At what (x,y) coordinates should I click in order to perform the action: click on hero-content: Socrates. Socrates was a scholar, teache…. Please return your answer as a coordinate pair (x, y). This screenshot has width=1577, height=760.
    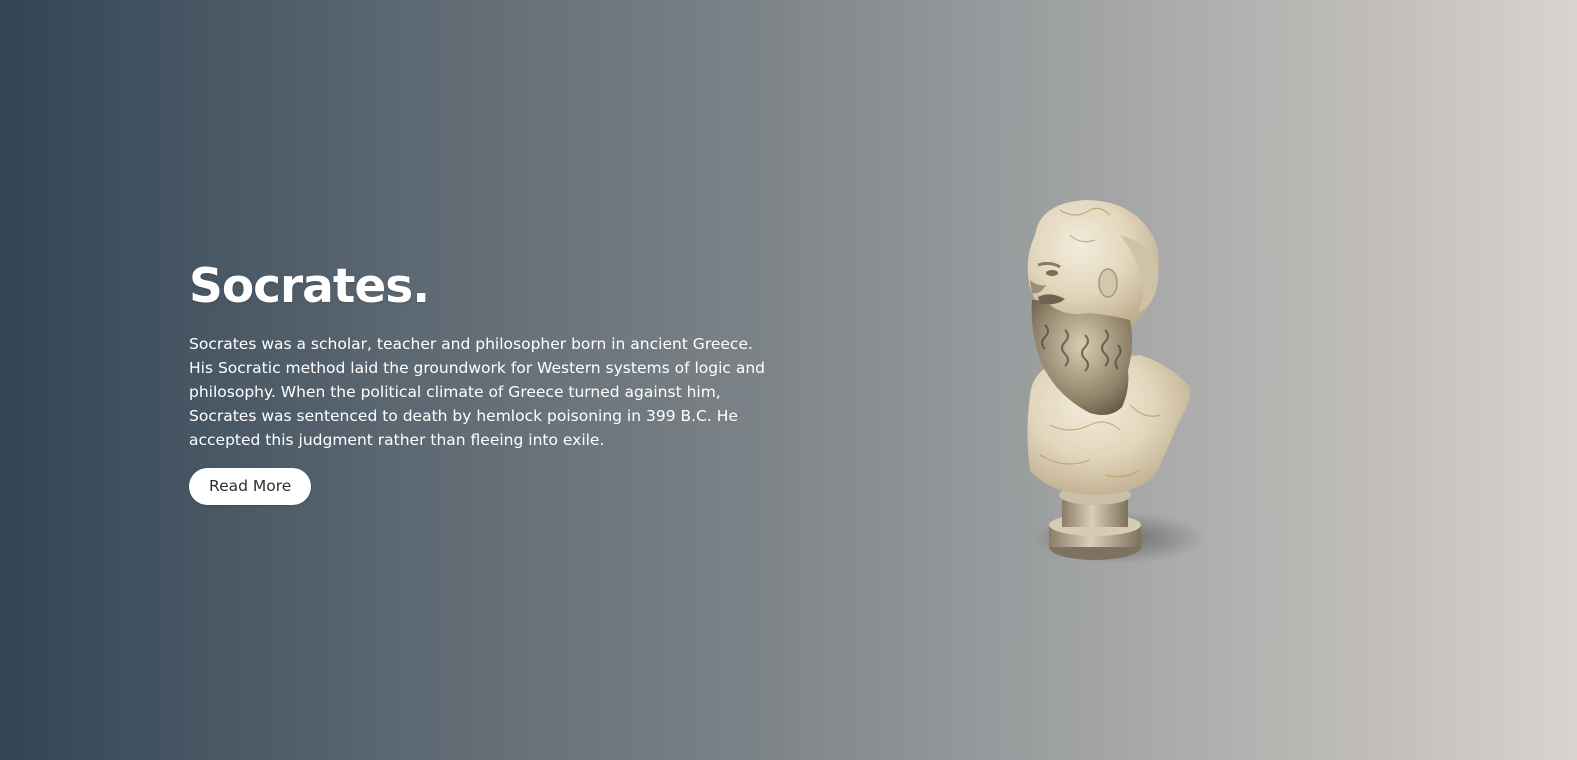
    Looking at the image, I should click on (489, 381).